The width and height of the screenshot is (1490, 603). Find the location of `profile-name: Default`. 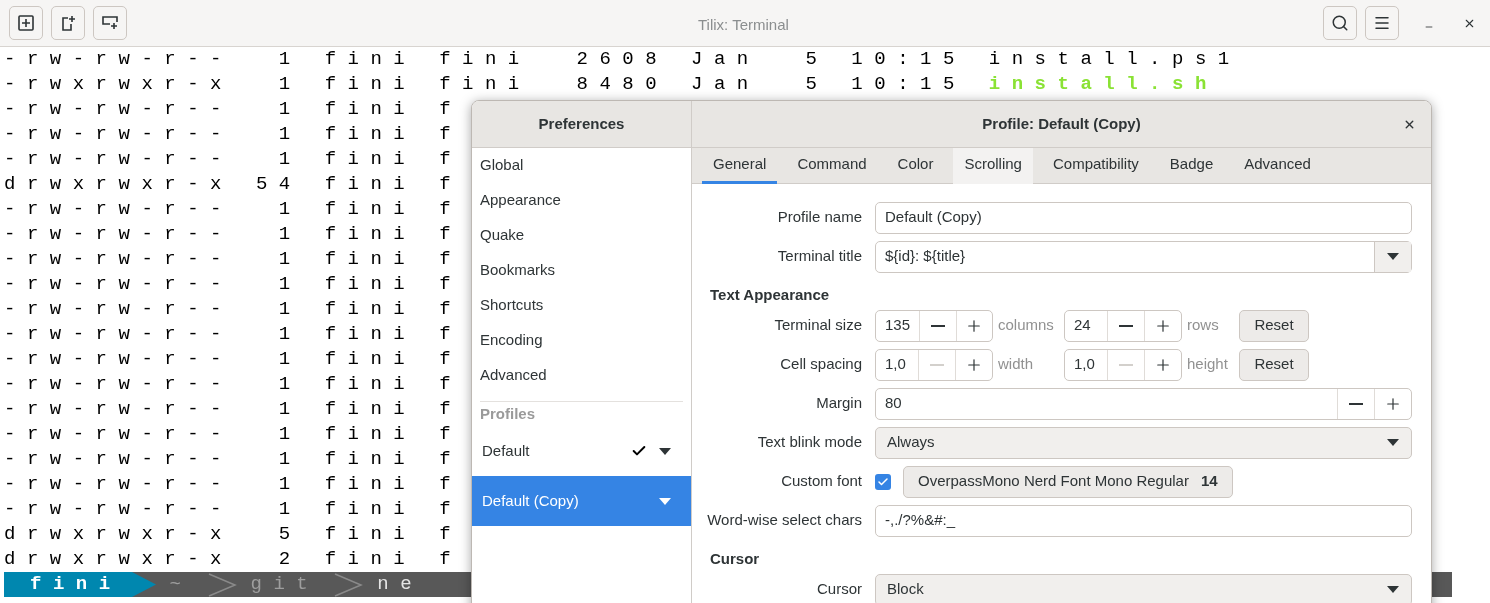

profile-name: Default is located at coordinates (506, 450).